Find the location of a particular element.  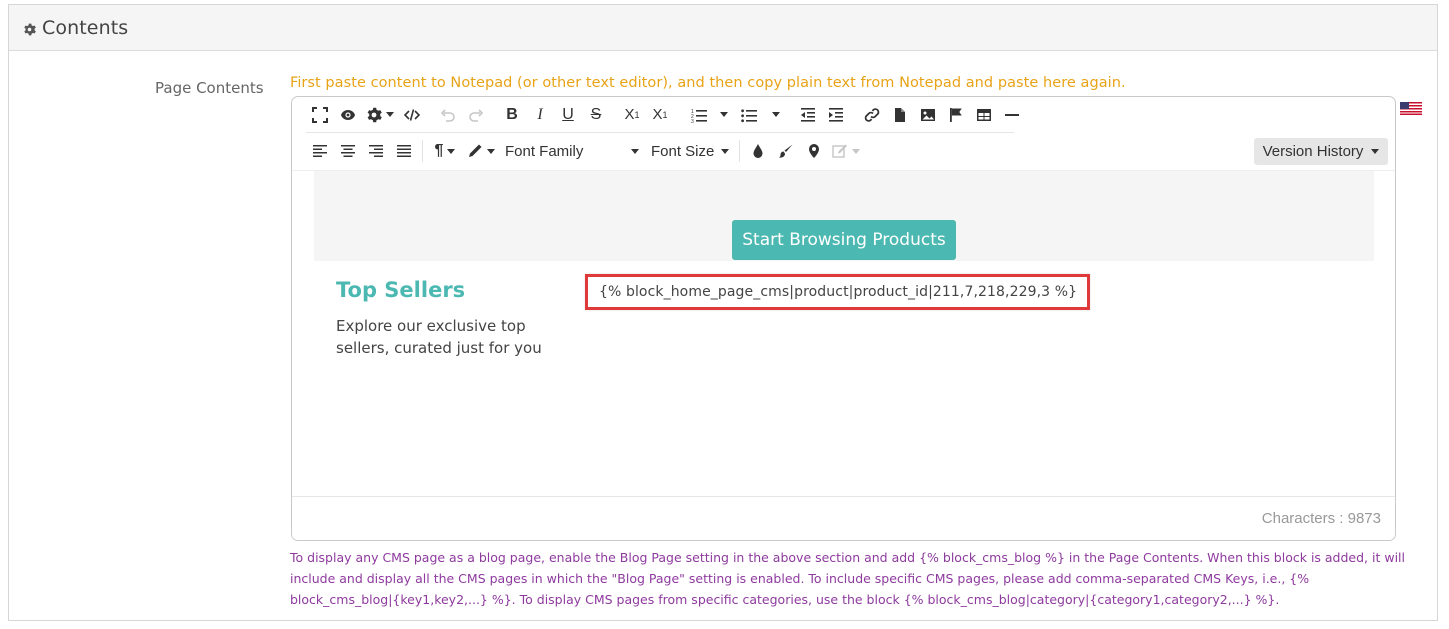

align-center-icon is located at coordinates (348, 151).